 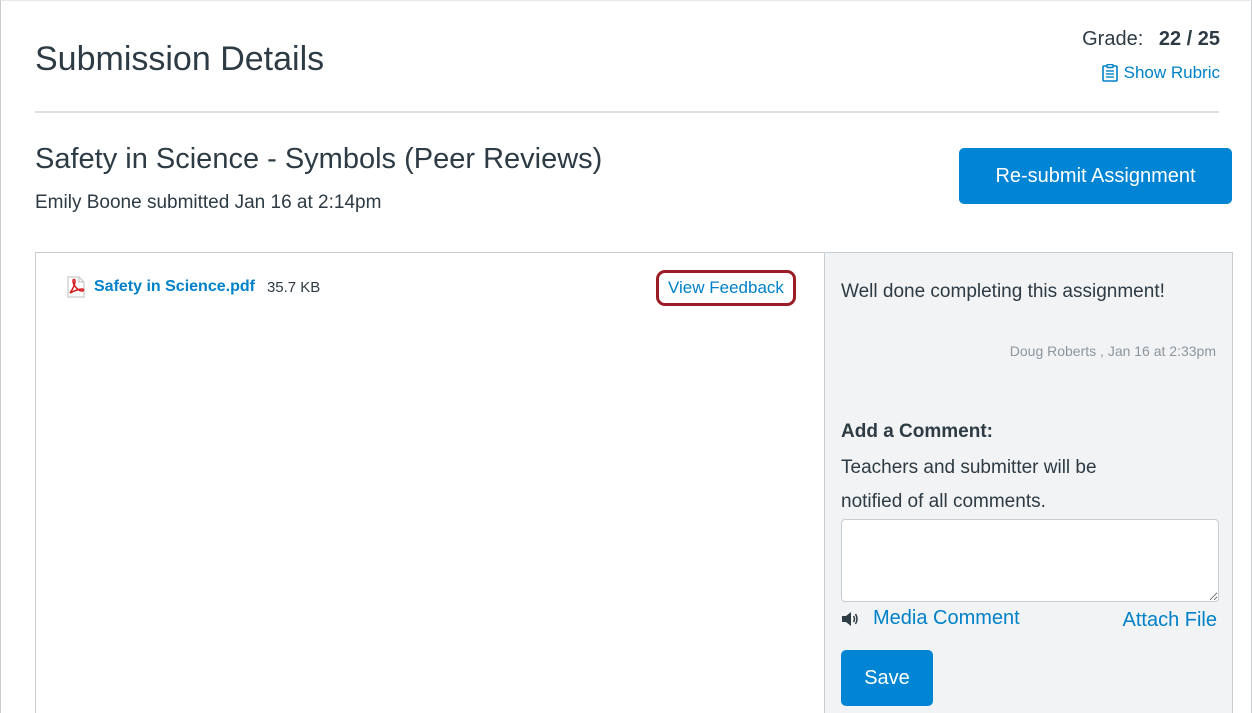 I want to click on comment-meta: Doug Roberts , Jan 16 at 2:33pm, so click(x=1112, y=351).